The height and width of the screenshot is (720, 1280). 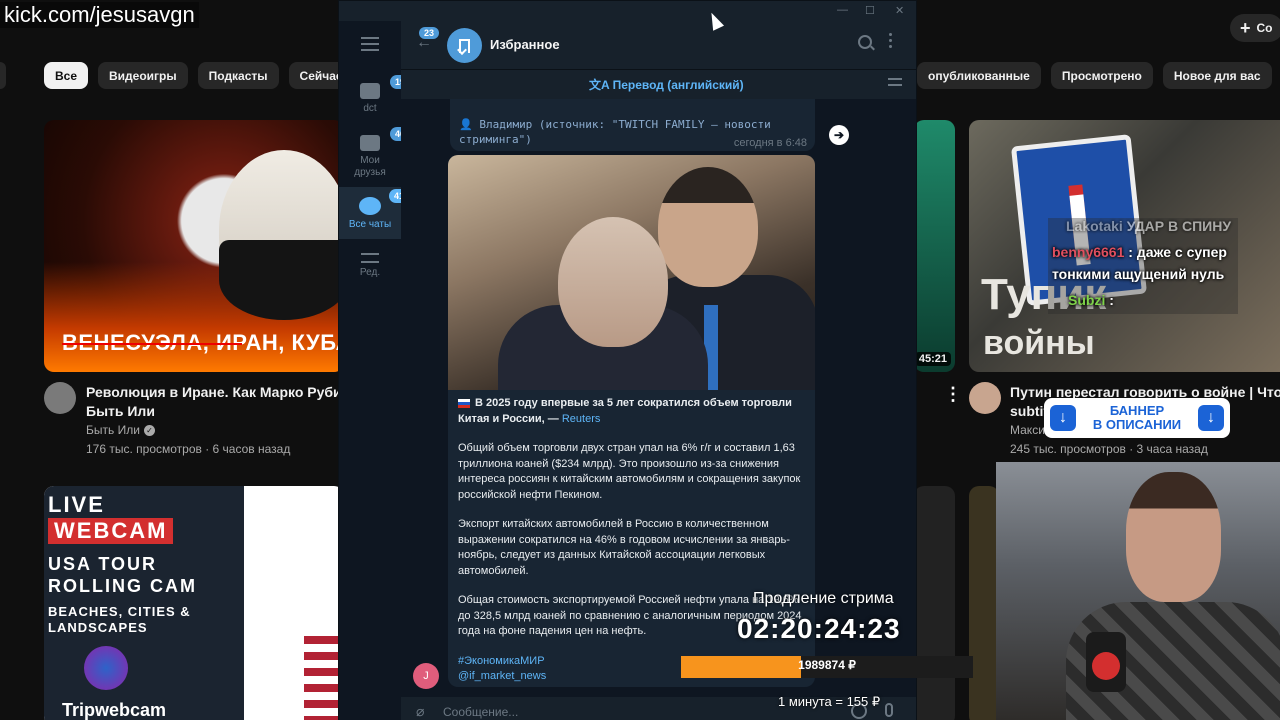 What do you see at coordinates (899, 10) in the screenshot?
I see `close-icon: ✕` at bounding box center [899, 10].